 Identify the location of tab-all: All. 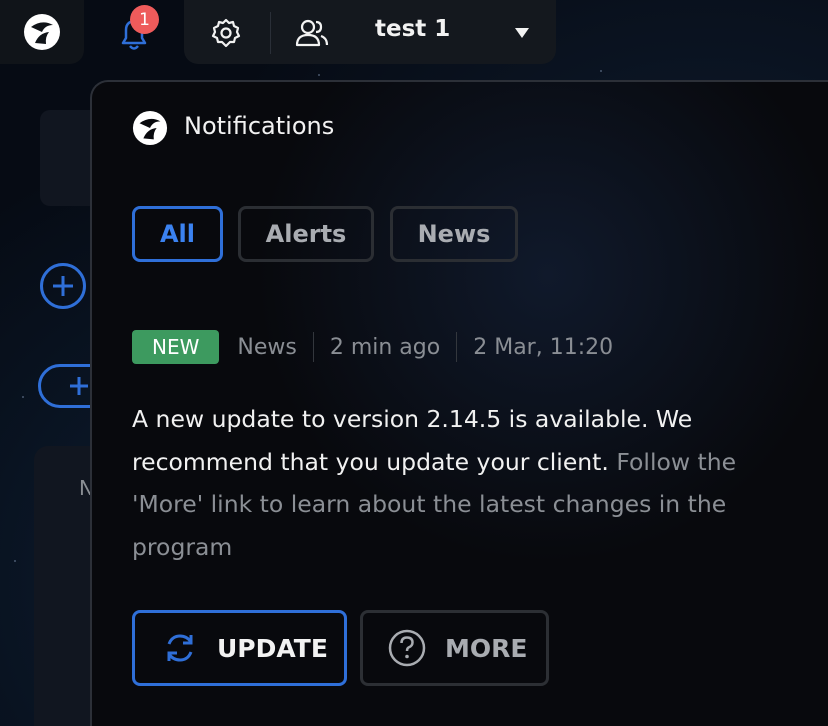
(177, 234).